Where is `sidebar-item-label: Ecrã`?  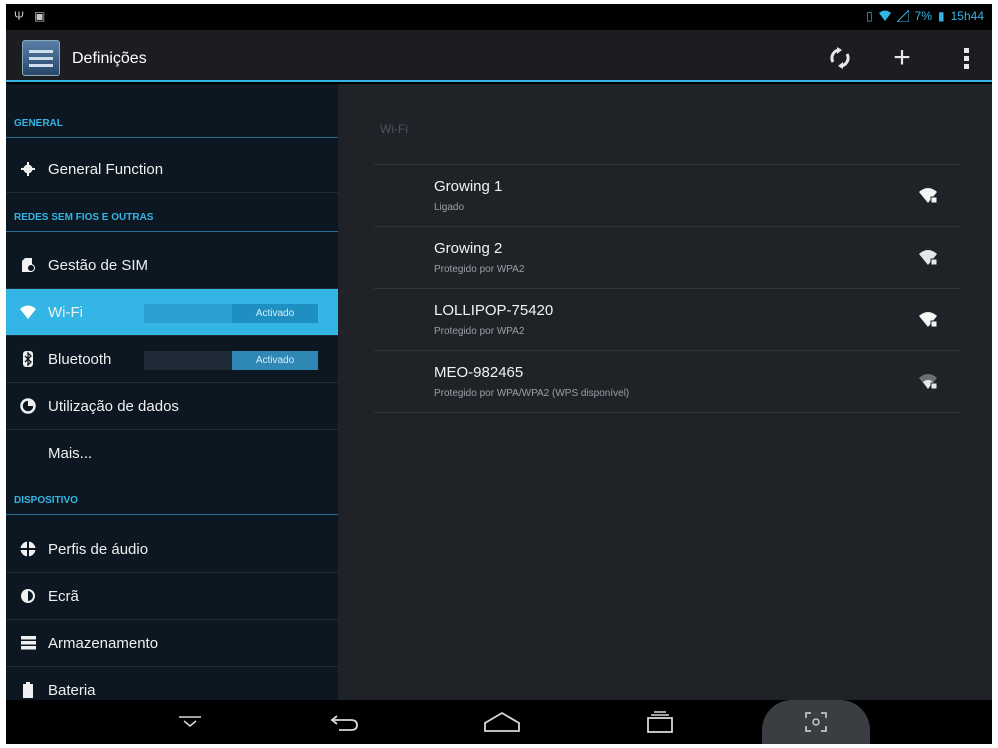
sidebar-item-label: Ecrã is located at coordinates (63, 596).